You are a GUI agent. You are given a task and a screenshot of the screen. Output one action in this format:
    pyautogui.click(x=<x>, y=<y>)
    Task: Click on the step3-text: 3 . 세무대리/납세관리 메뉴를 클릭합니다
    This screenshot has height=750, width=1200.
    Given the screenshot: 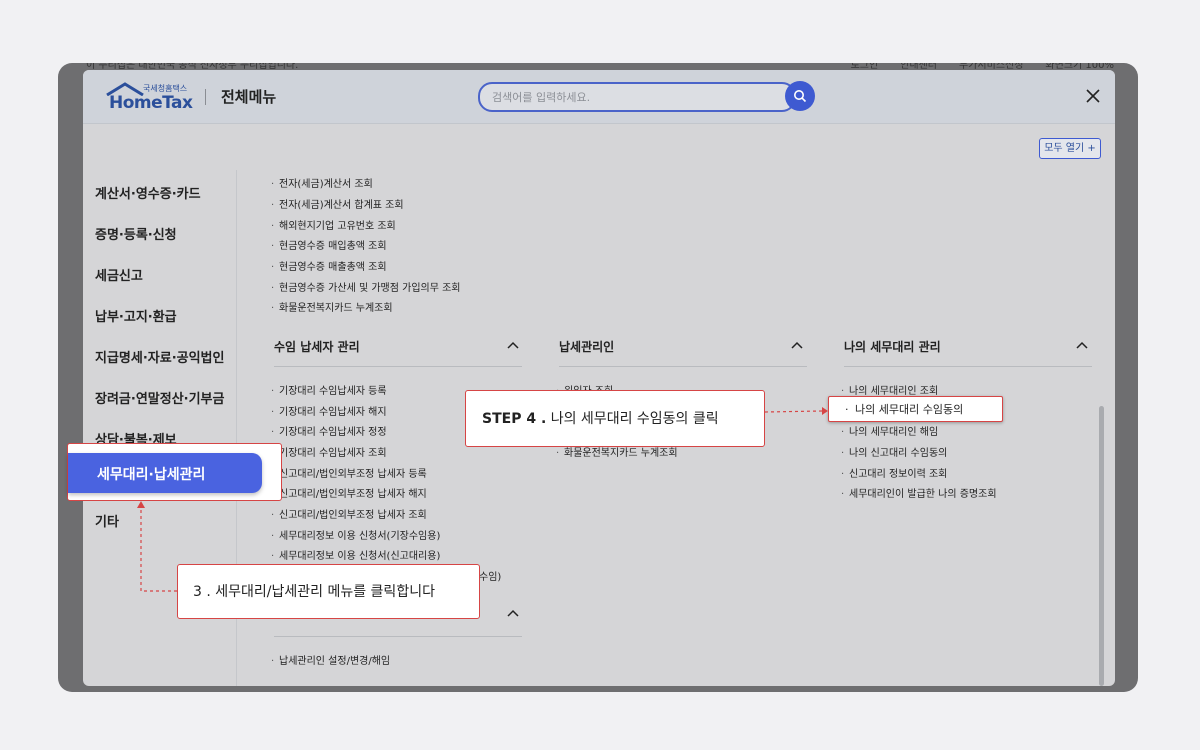 What is the action you would take?
    pyautogui.click(x=314, y=592)
    